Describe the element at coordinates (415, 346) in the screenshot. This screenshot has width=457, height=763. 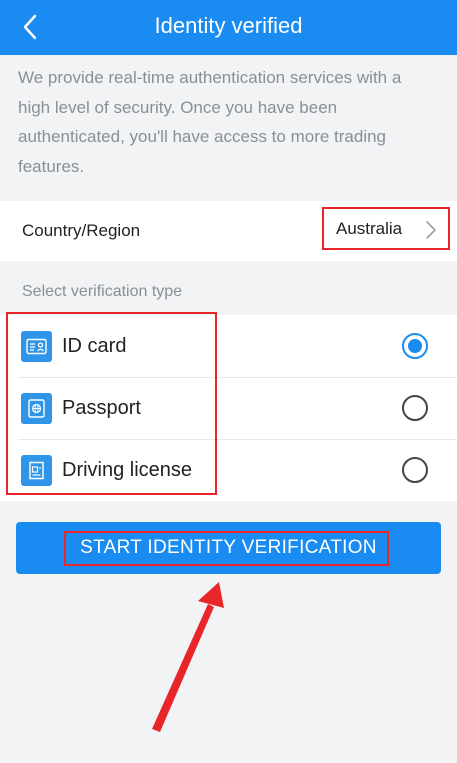
I see `radio-selected` at that location.